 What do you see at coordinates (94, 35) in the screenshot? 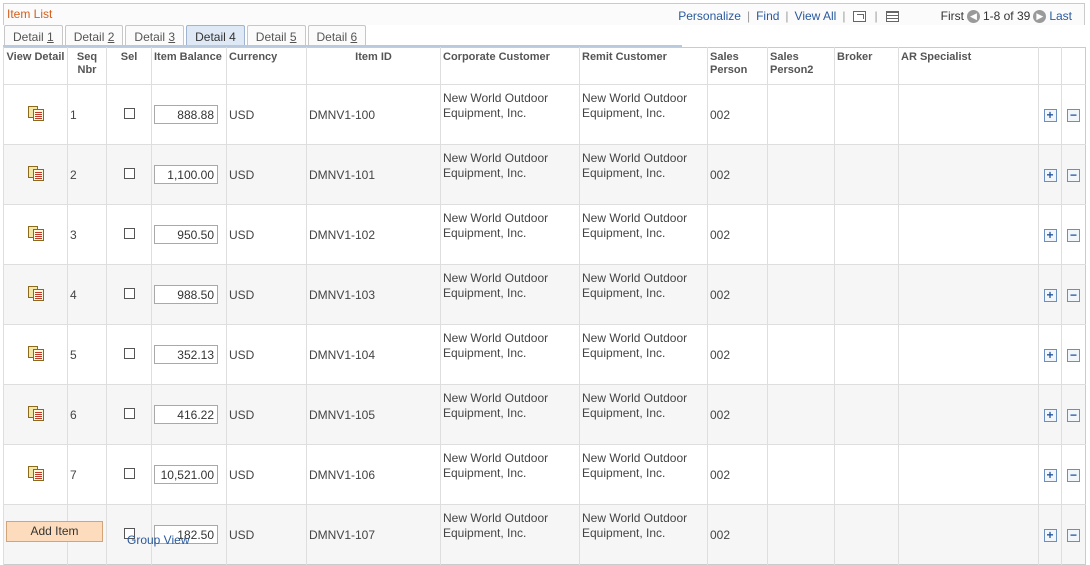
I see `tab-detail-2: Detail 2` at bounding box center [94, 35].